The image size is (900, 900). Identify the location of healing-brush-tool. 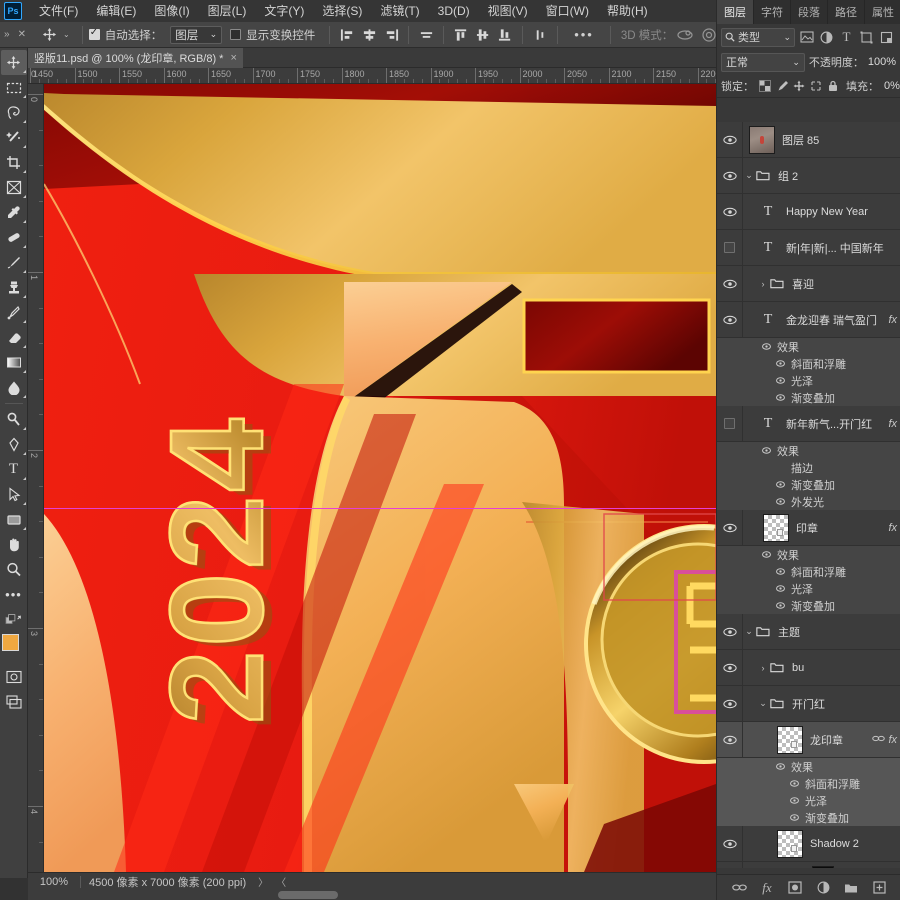
(14, 237).